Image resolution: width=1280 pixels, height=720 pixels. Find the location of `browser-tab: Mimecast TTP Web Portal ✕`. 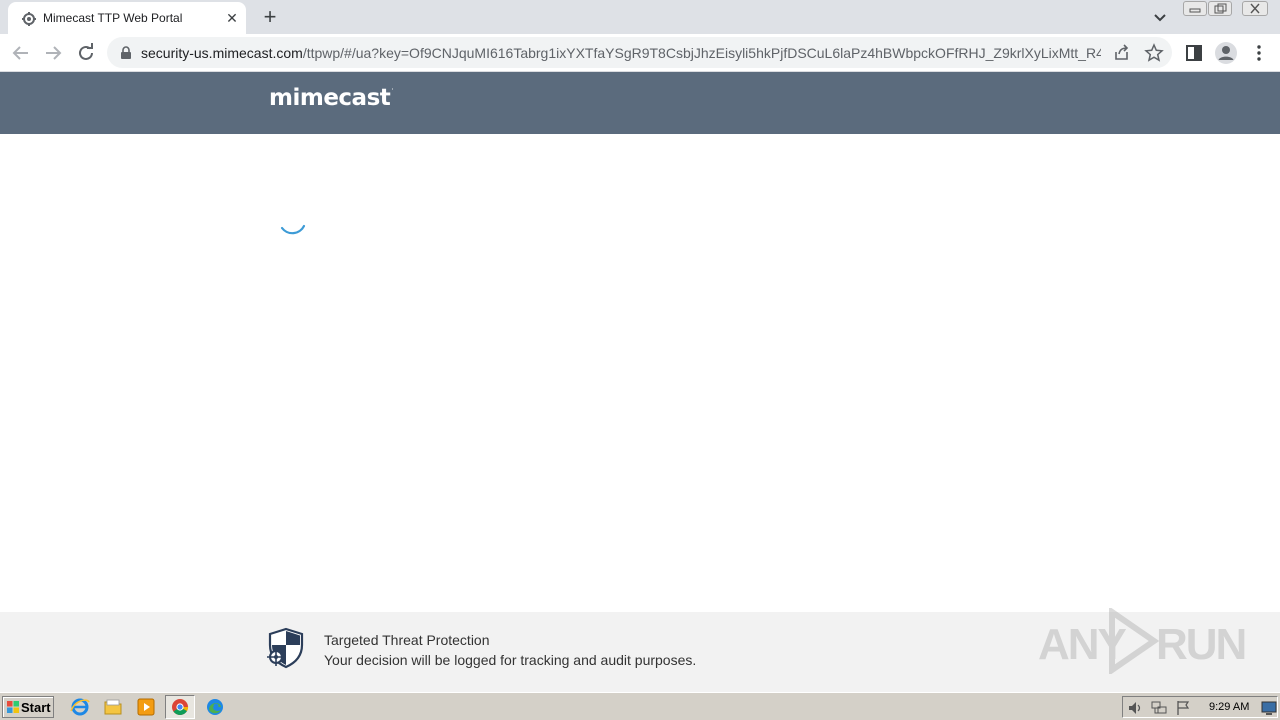

browser-tab: Mimecast TTP Web Portal ✕ is located at coordinates (127, 18).